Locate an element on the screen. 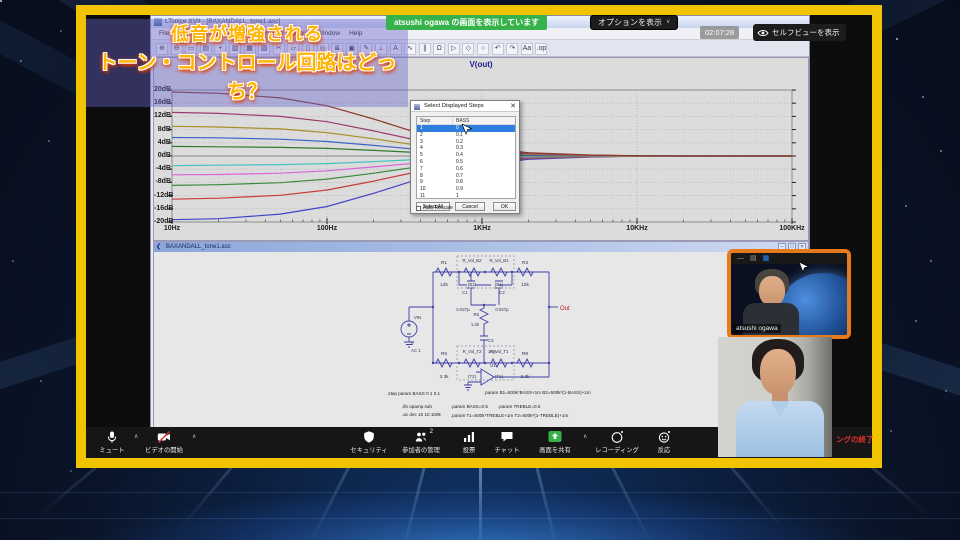 Image resolution: width=960 pixels, height=540 pixels. schematic-label: R5 is located at coordinates (477, 314).